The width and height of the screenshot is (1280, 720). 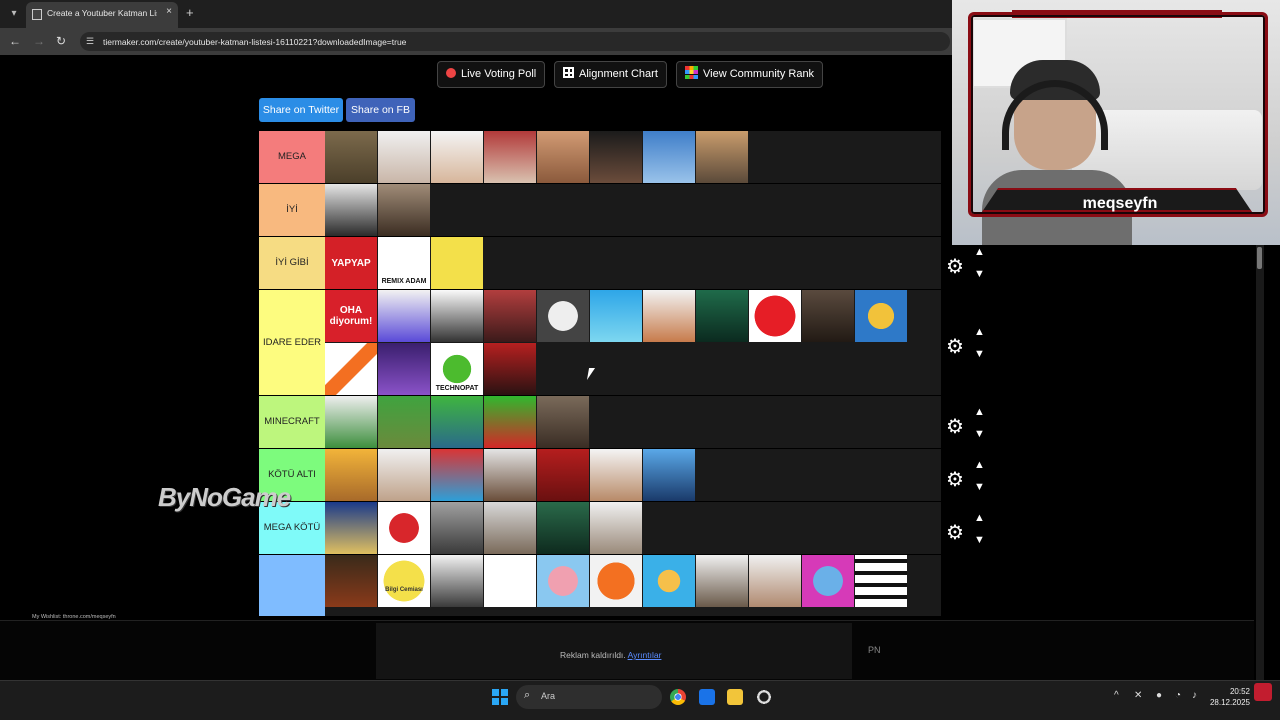 What do you see at coordinates (1229, 697) in the screenshot?
I see `taskbar-clock: 20:52 28.12.2025` at bounding box center [1229, 697].